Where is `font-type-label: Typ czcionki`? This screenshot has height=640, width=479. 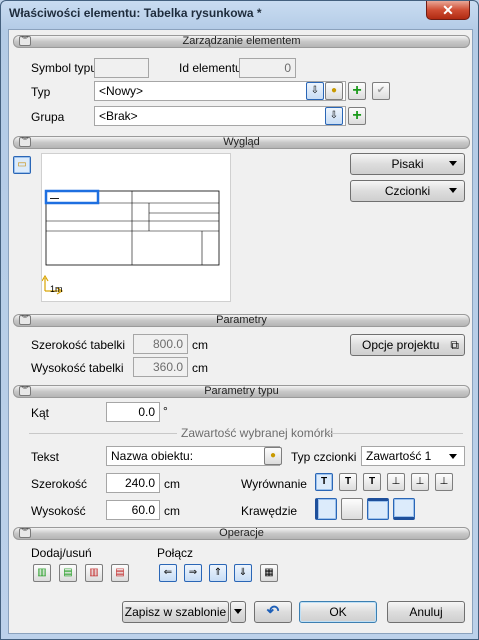
font-type-label: Typ czcionki is located at coordinates (324, 457).